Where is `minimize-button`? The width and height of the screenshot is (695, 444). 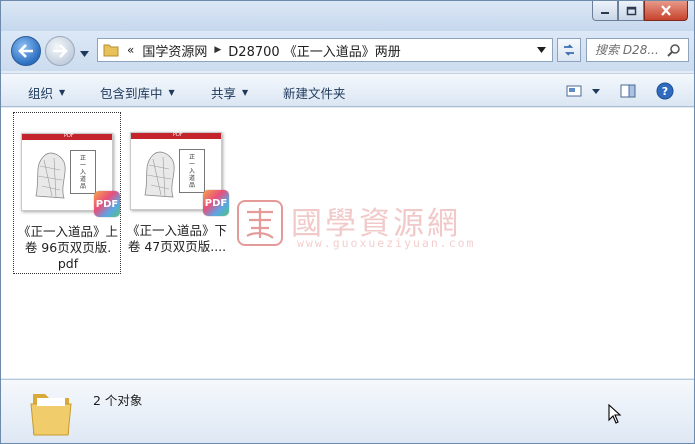 minimize-button is located at coordinates (605, 11).